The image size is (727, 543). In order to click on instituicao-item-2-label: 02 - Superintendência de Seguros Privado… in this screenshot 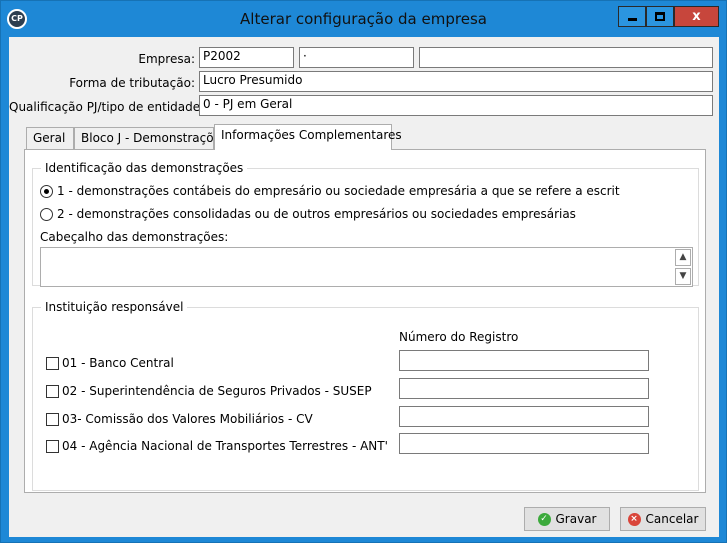, I will do `click(217, 391)`.